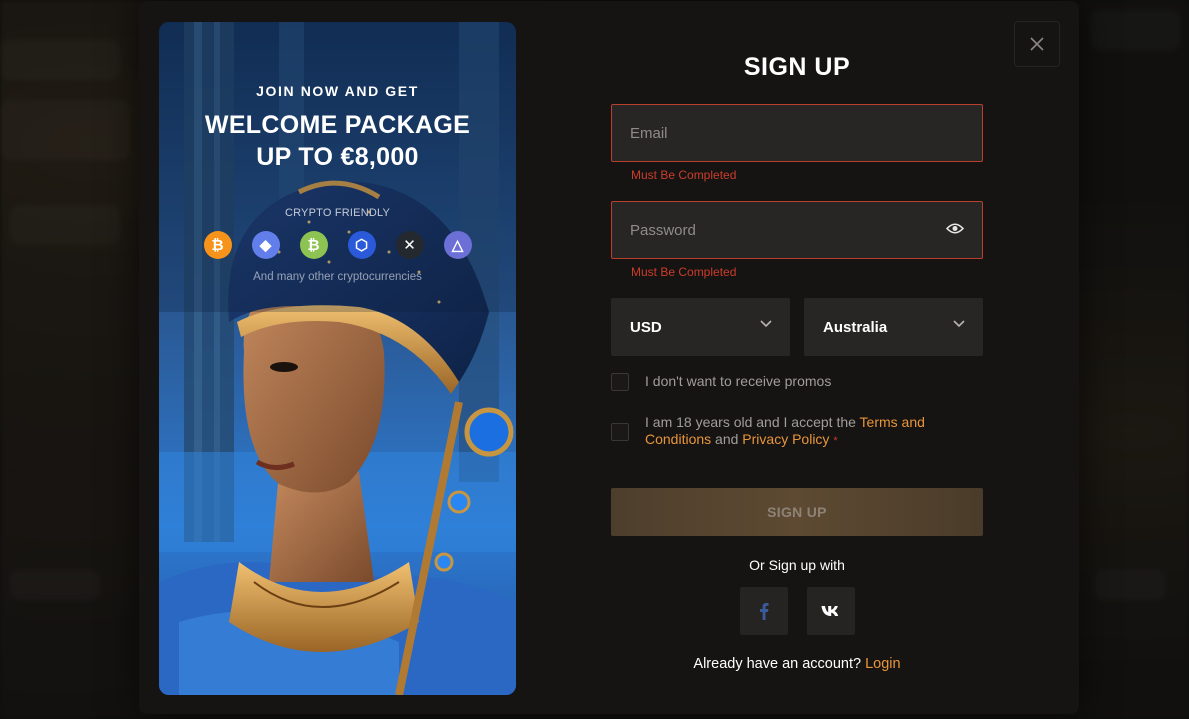 This screenshot has height=719, width=1189. What do you see at coordinates (217, 245) in the screenshot?
I see `bitcoin-icon: ₿` at bounding box center [217, 245].